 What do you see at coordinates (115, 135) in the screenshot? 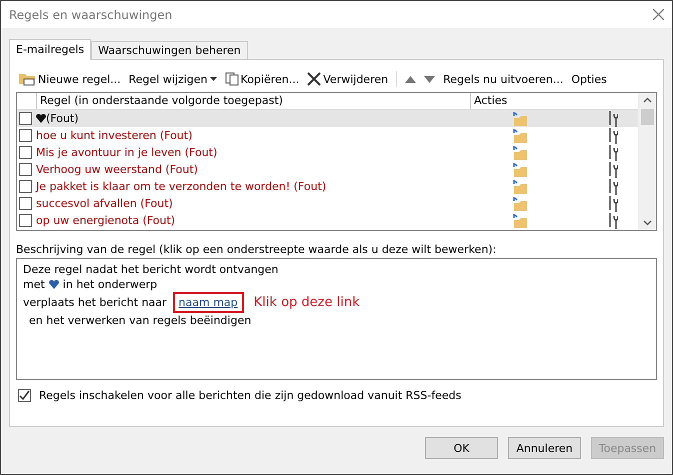
I see `rule-name: hoe u kunt investeren (Fout)` at bounding box center [115, 135].